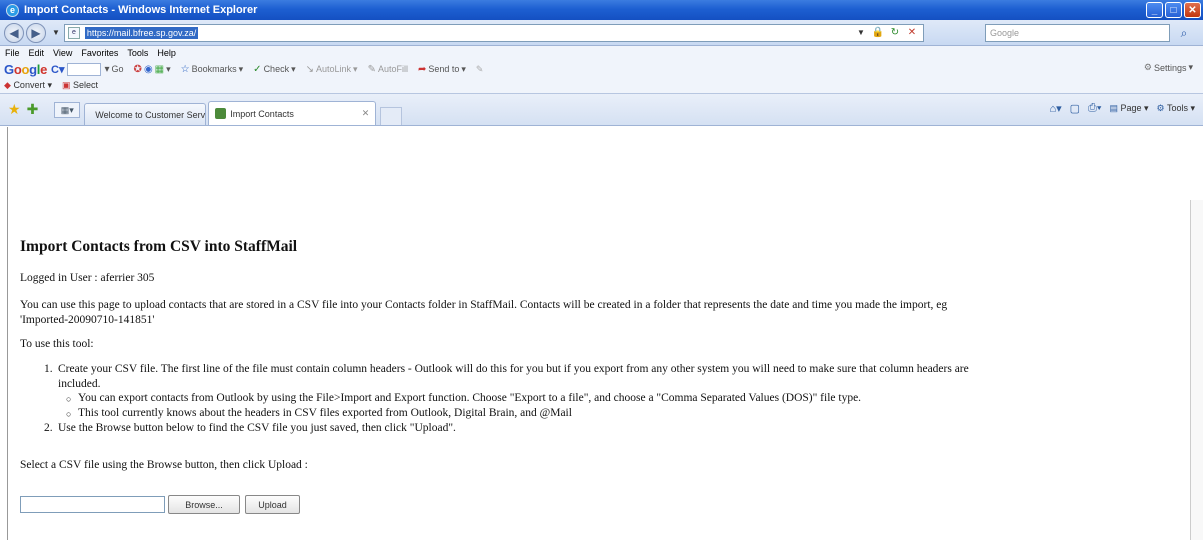 This screenshot has height=540, width=1203. I want to click on file-path-input, so click(92, 504).